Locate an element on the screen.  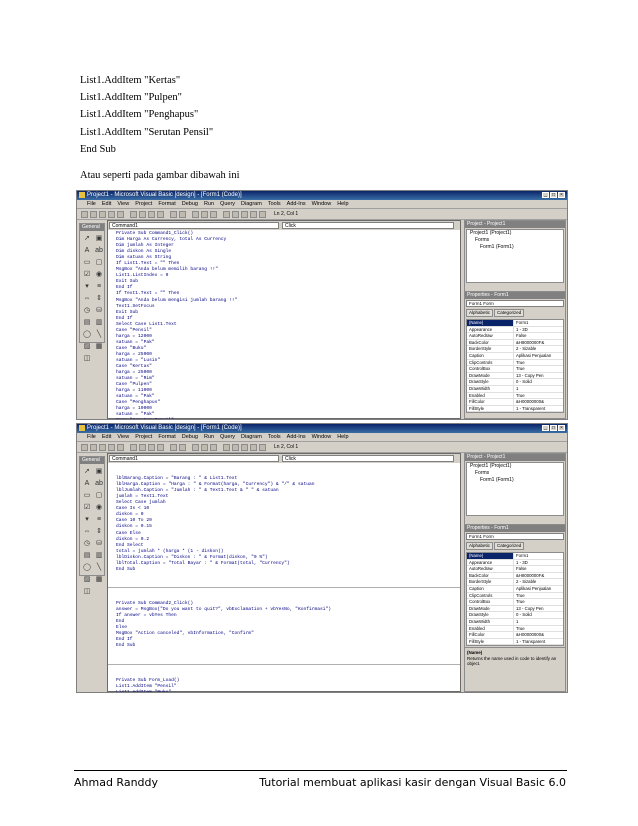
property-row: DrawMode 13 - Copy Pen is located at coordinates (515, 609).